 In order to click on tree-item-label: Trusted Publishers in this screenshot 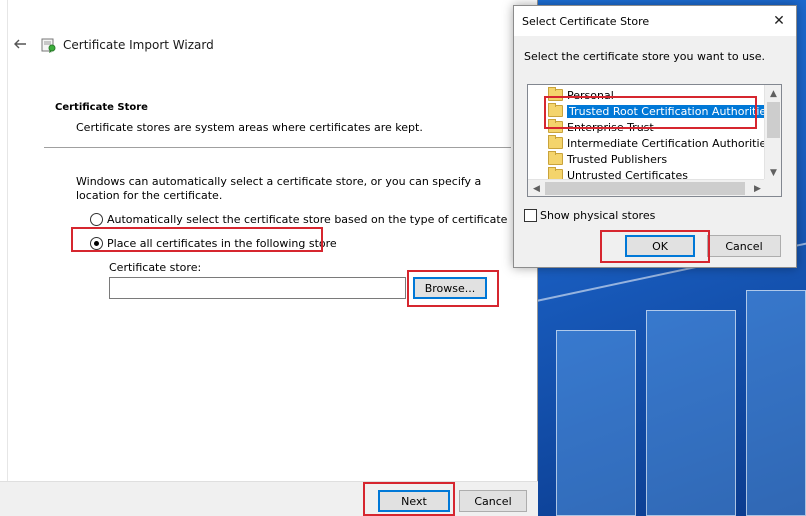, I will do `click(617, 159)`.